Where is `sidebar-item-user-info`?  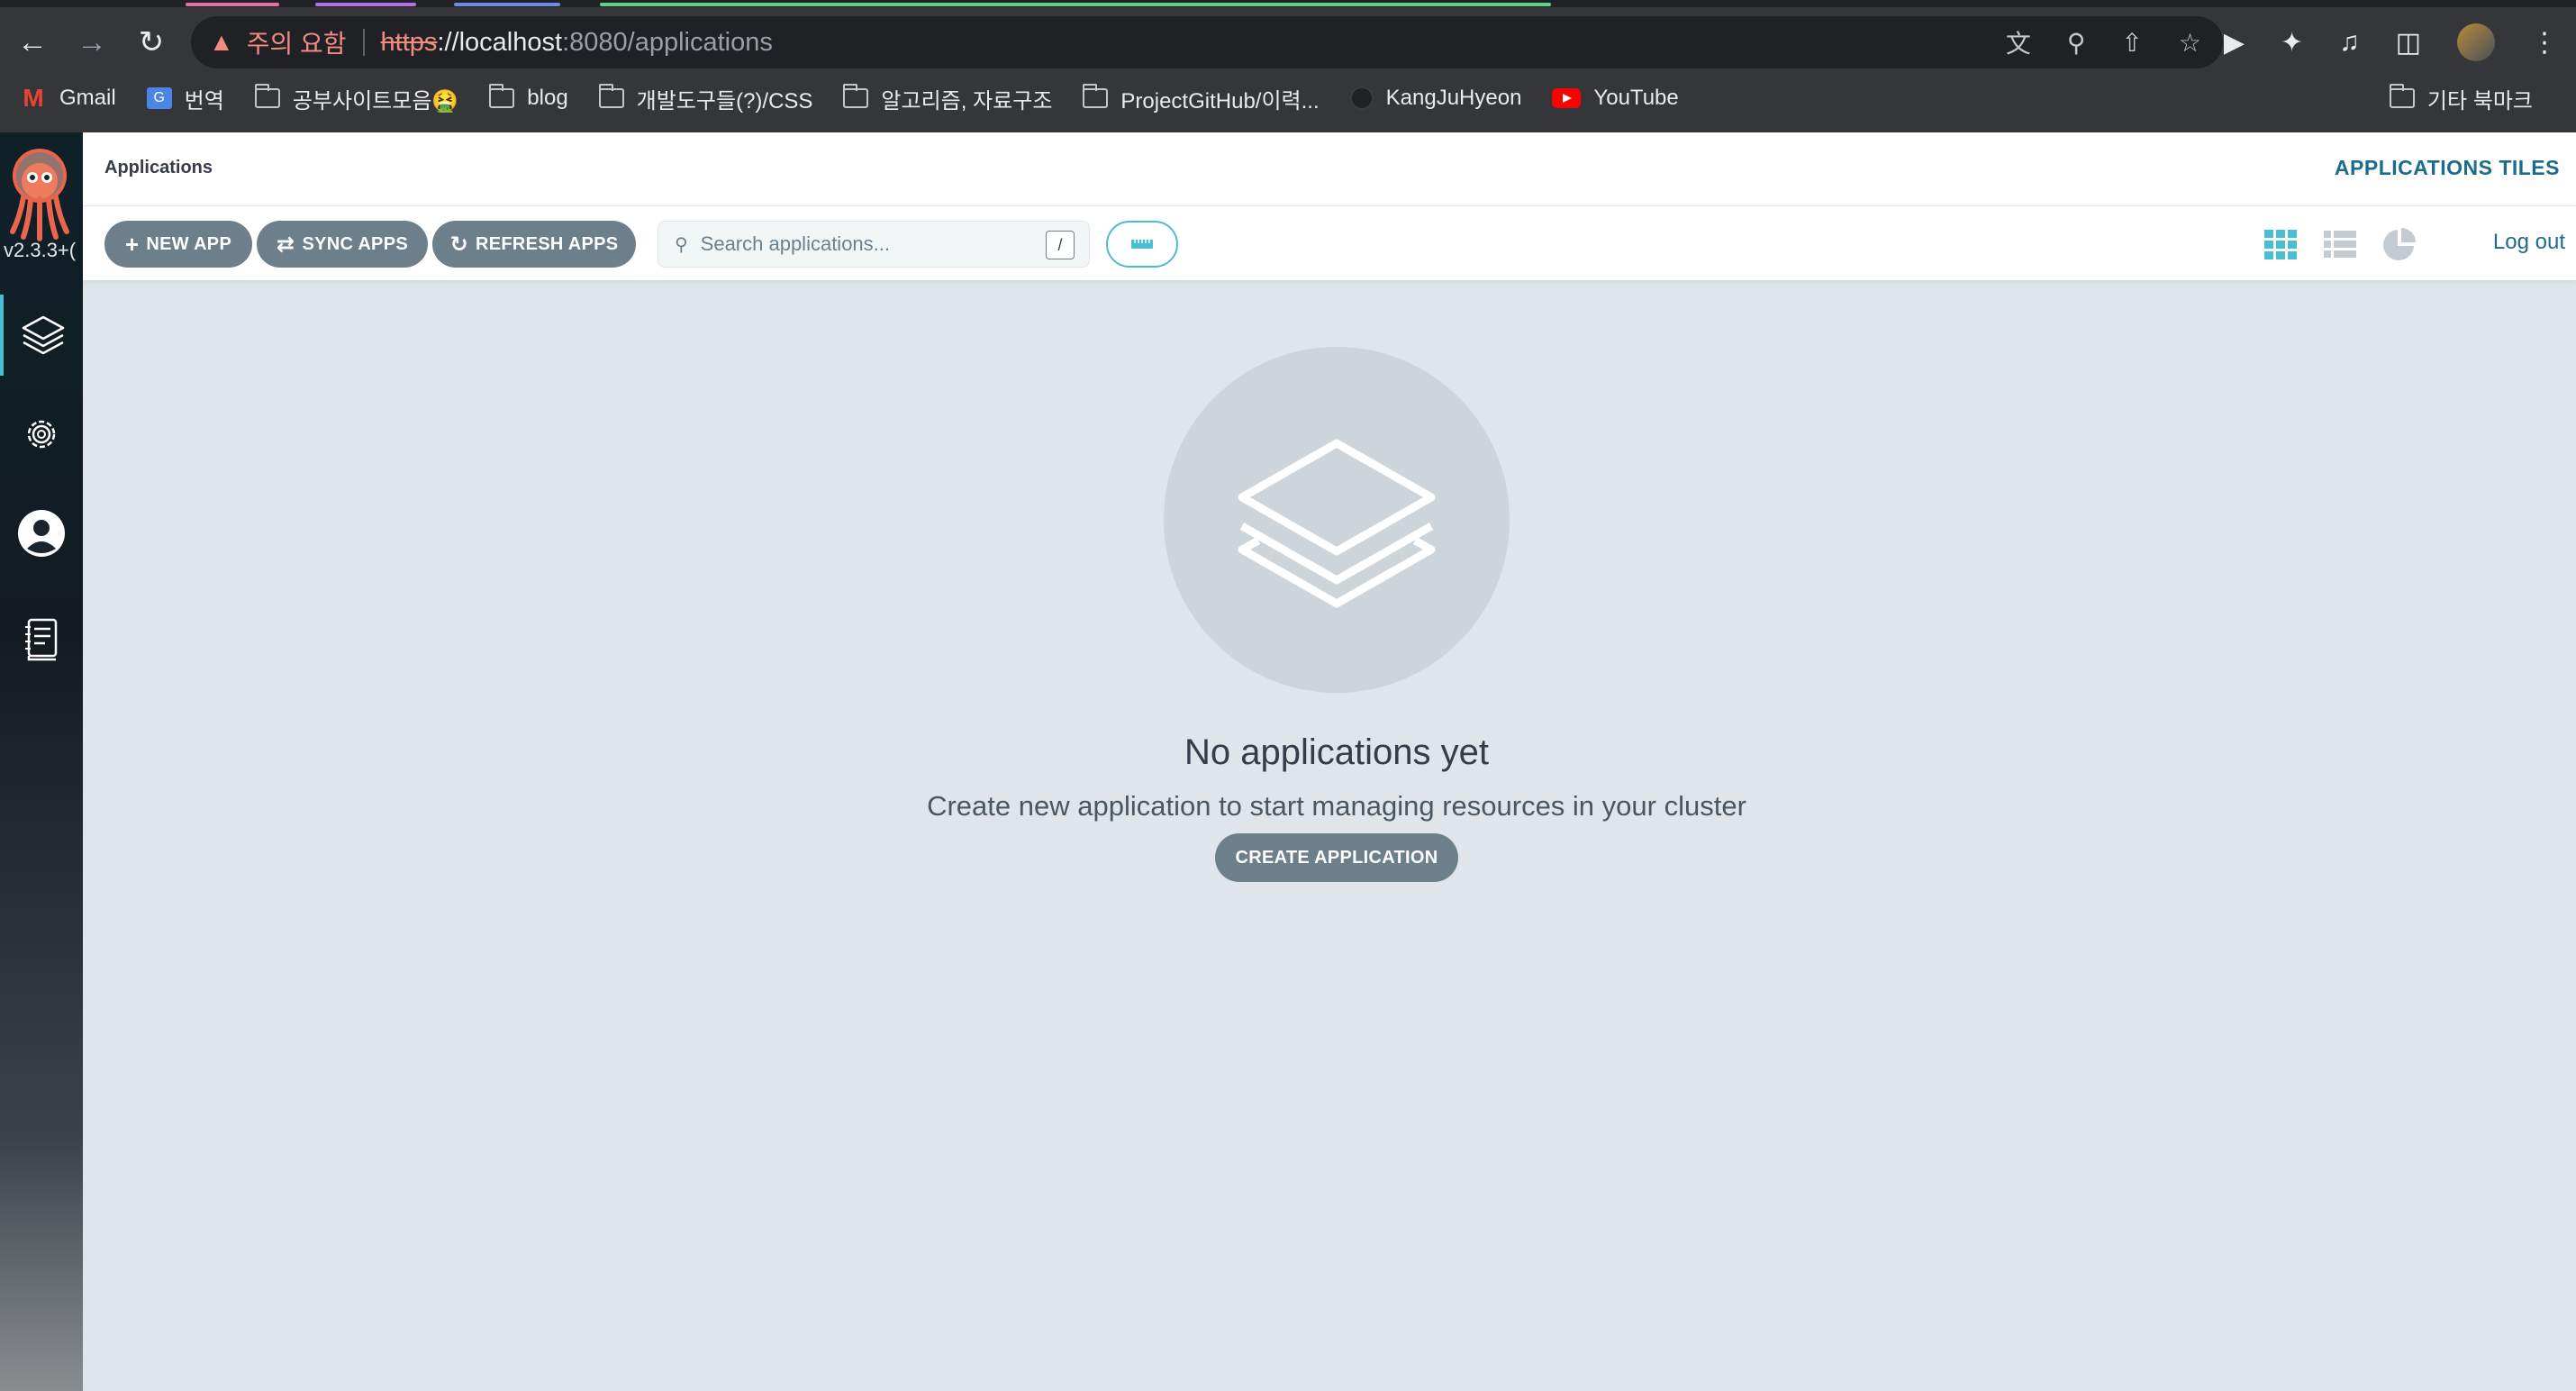 sidebar-item-user-info is located at coordinates (41, 533).